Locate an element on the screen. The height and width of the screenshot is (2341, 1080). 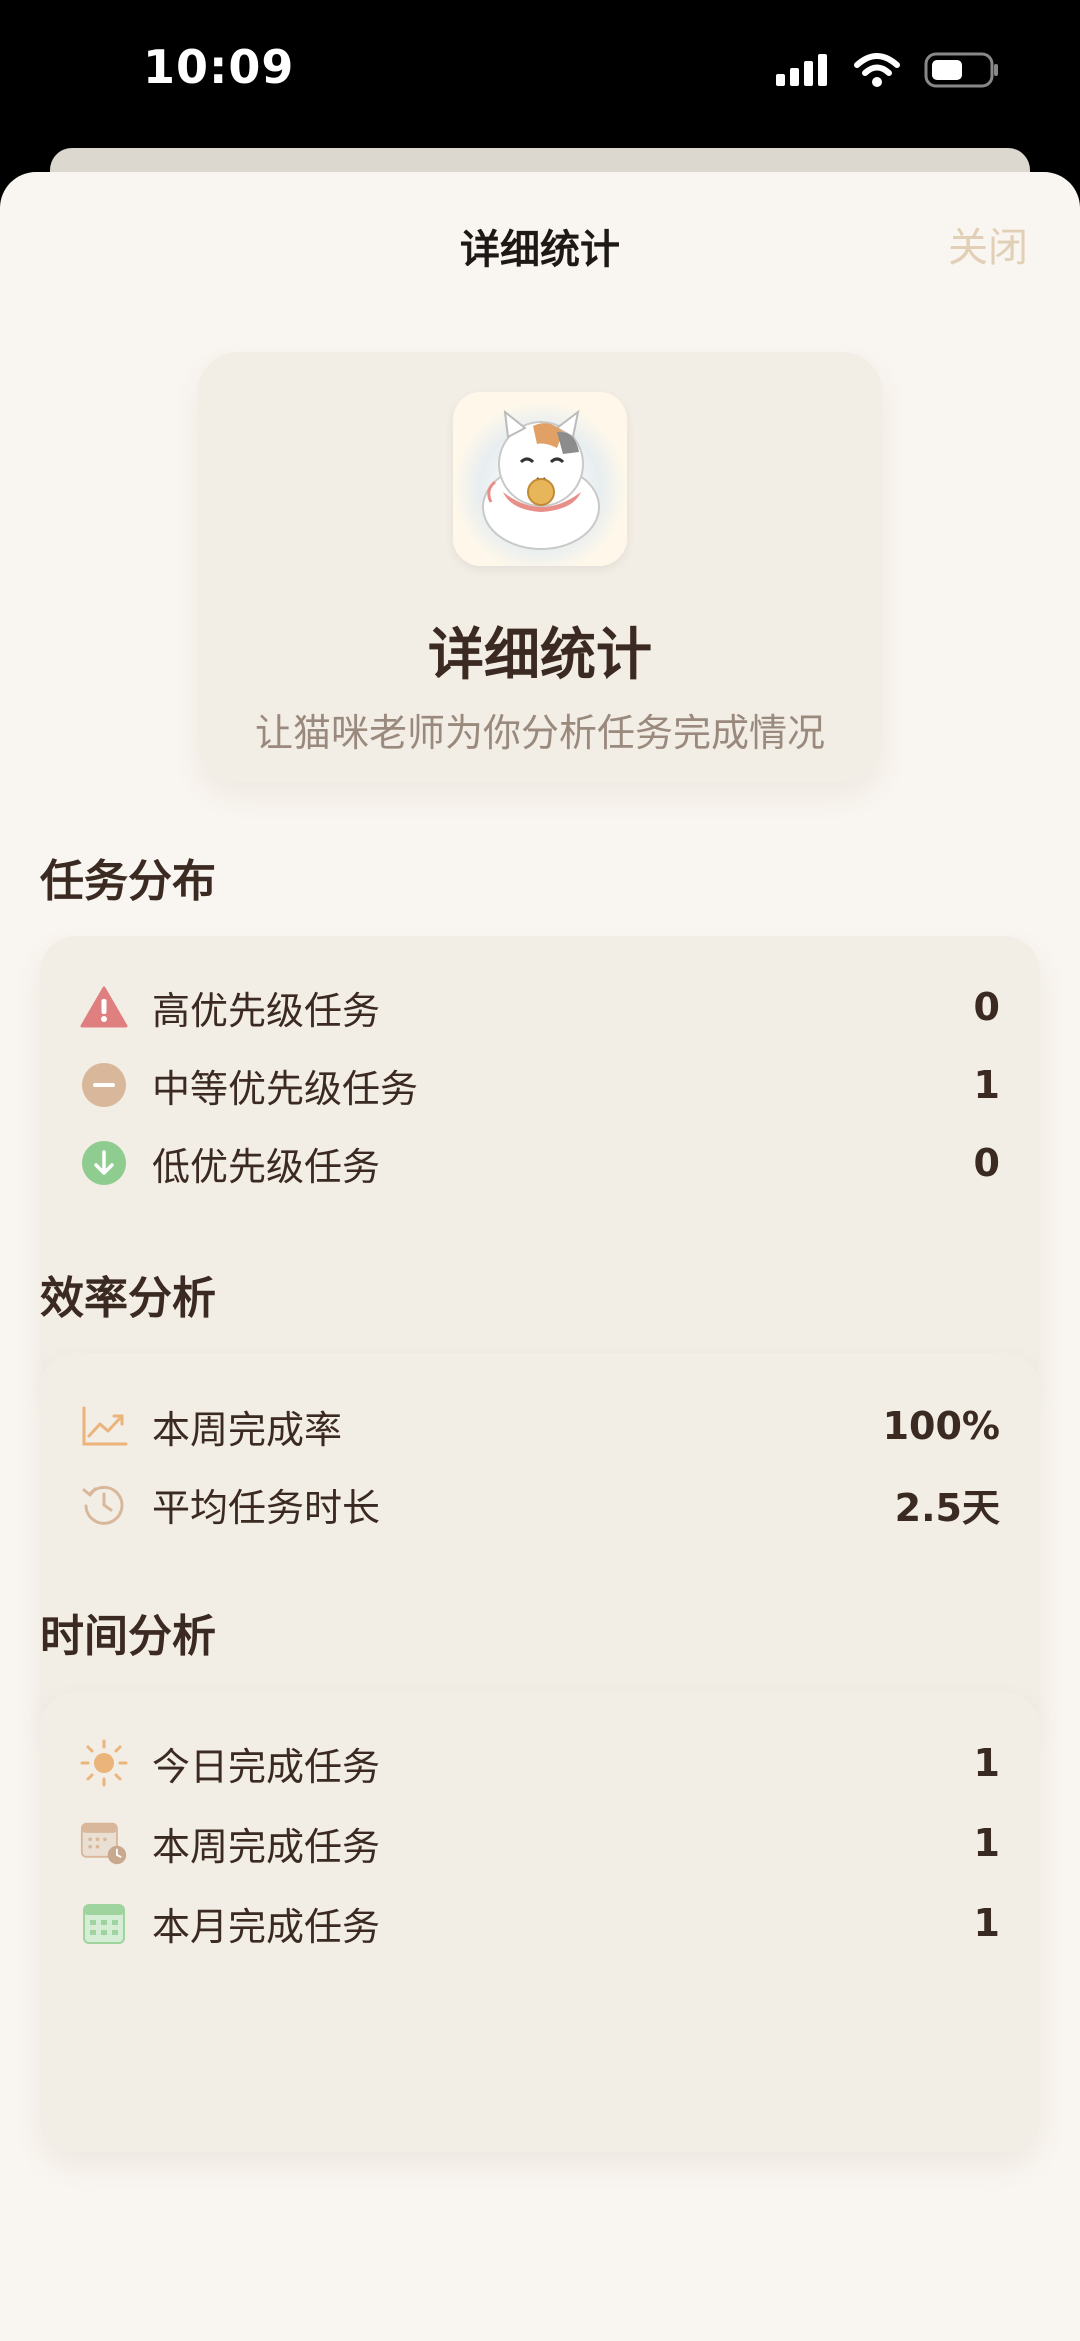
section-title-efficiency: 效率分析 is located at coordinates (128, 1298).